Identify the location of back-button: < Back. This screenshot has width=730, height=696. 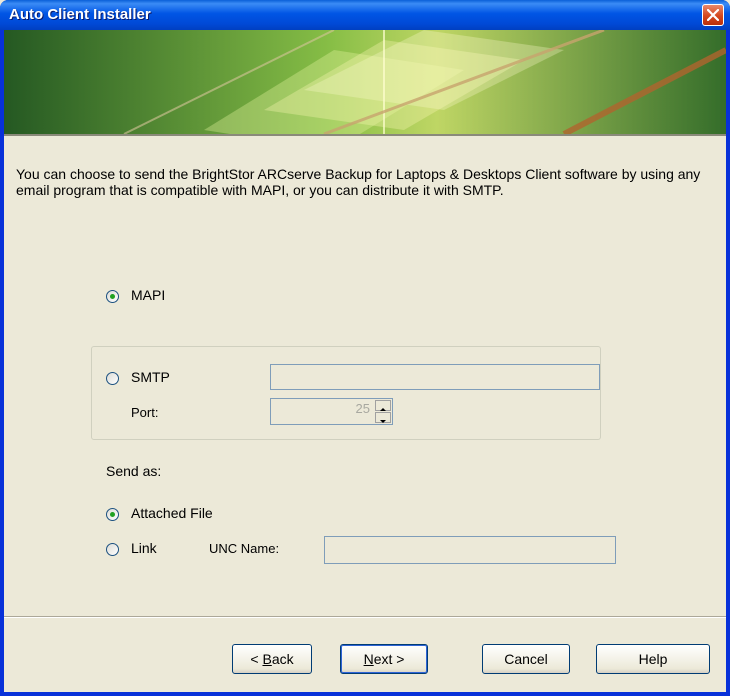
(272, 659).